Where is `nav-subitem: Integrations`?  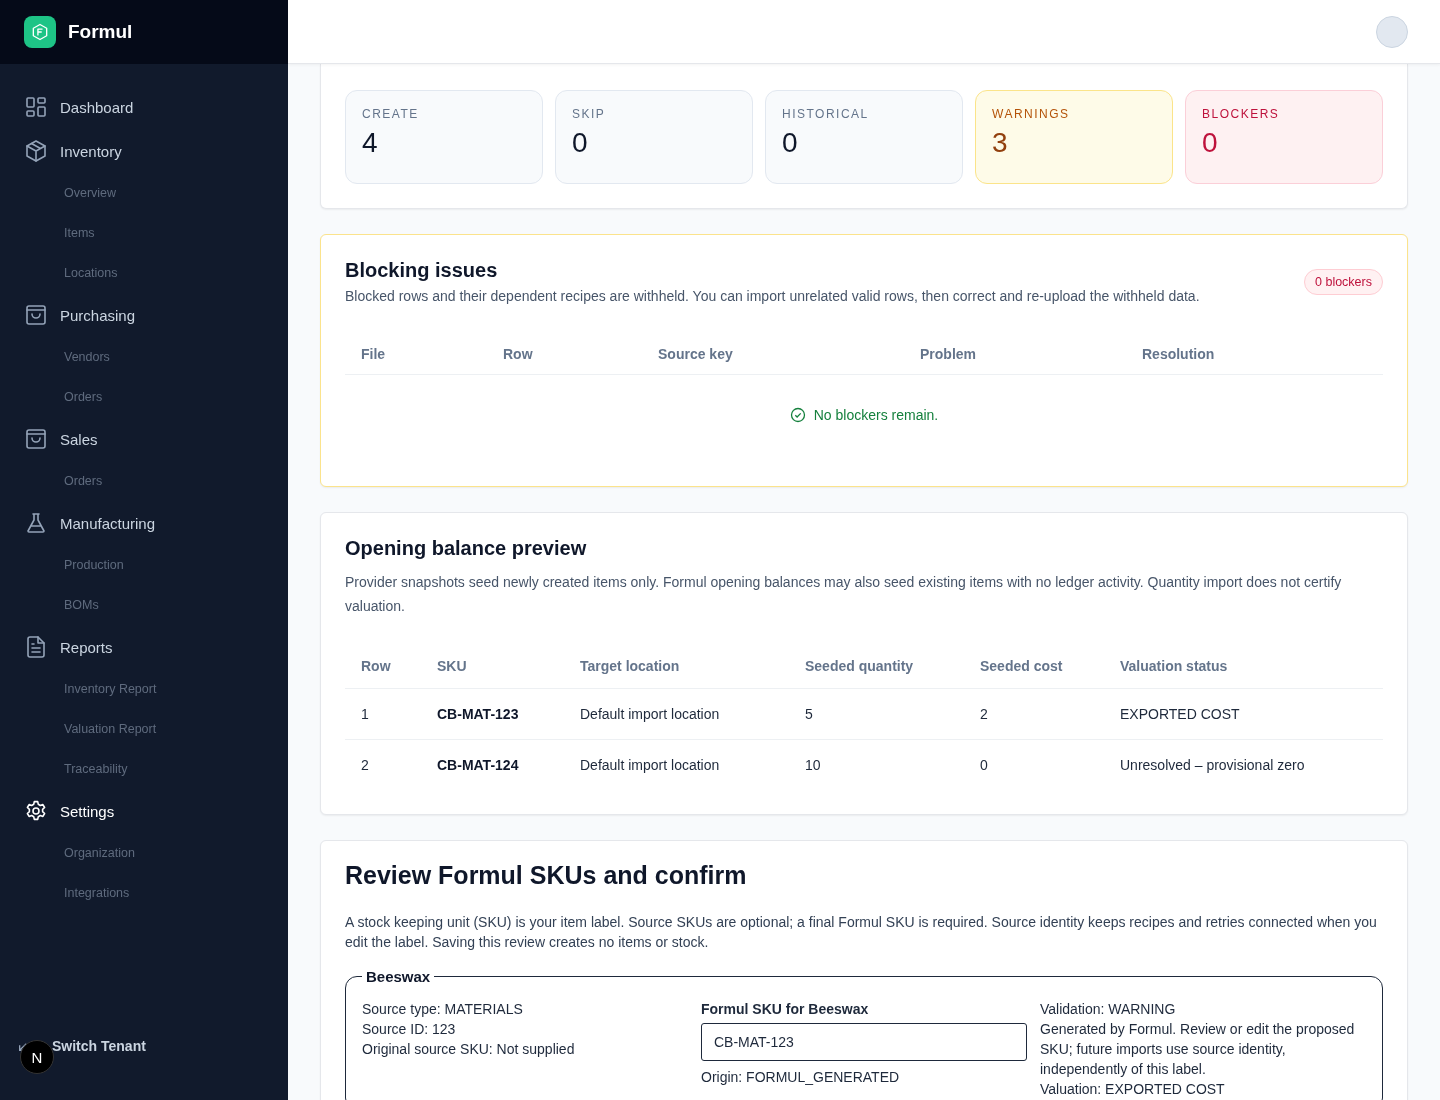
nav-subitem: Integrations is located at coordinates (97, 893).